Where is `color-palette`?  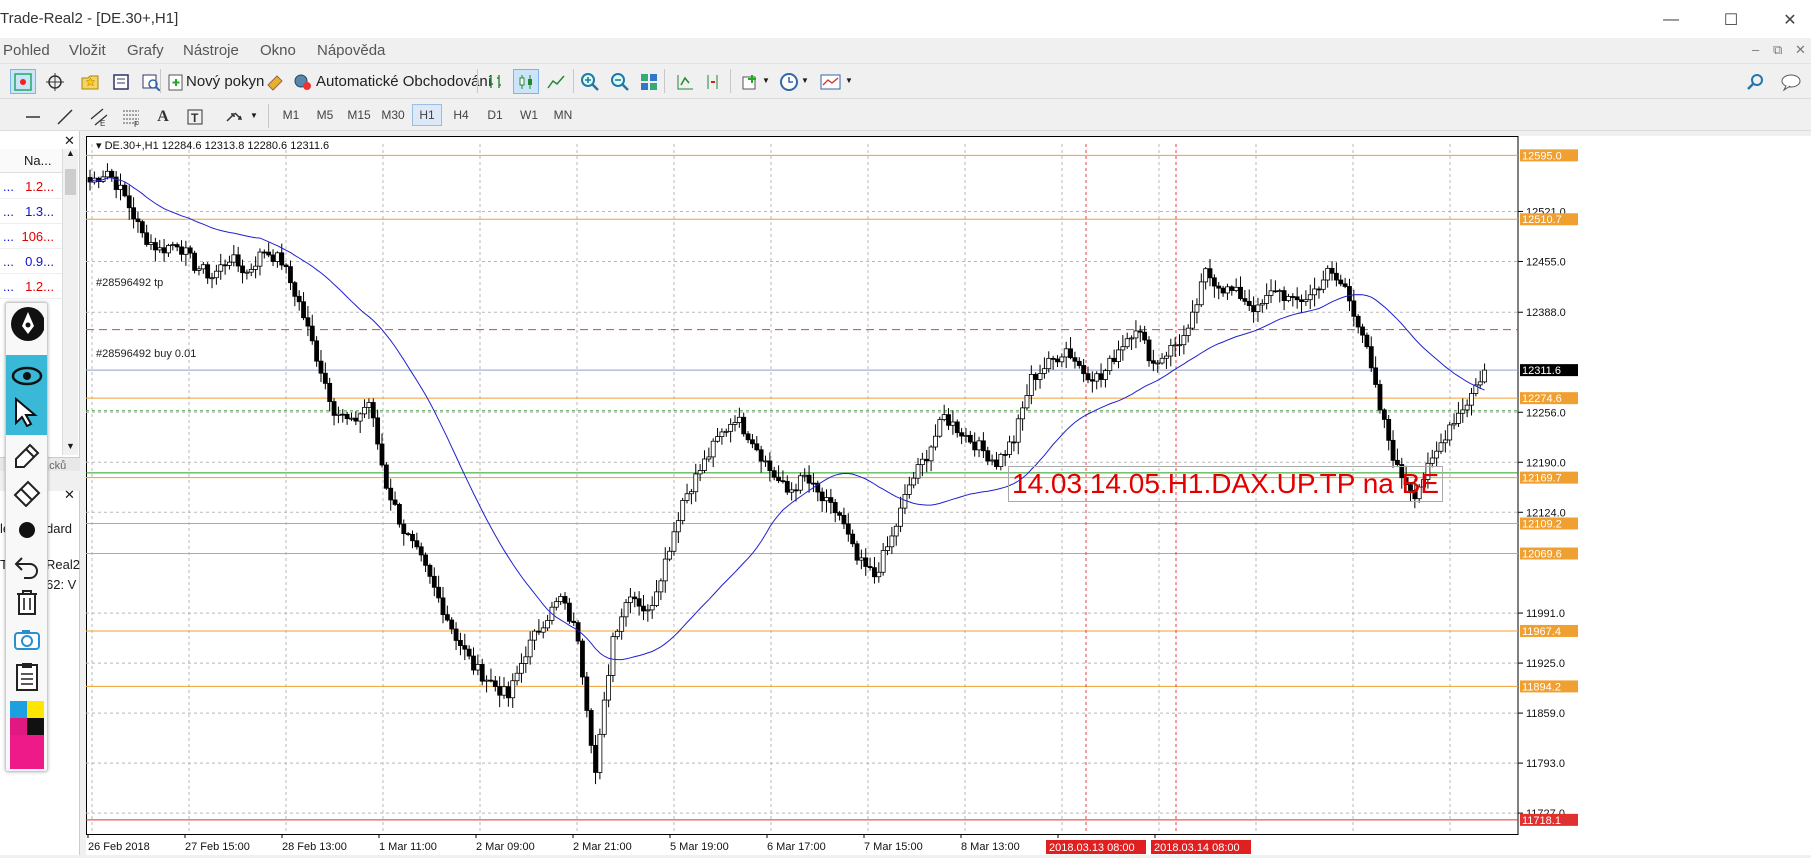 color-palette is located at coordinates (27, 735).